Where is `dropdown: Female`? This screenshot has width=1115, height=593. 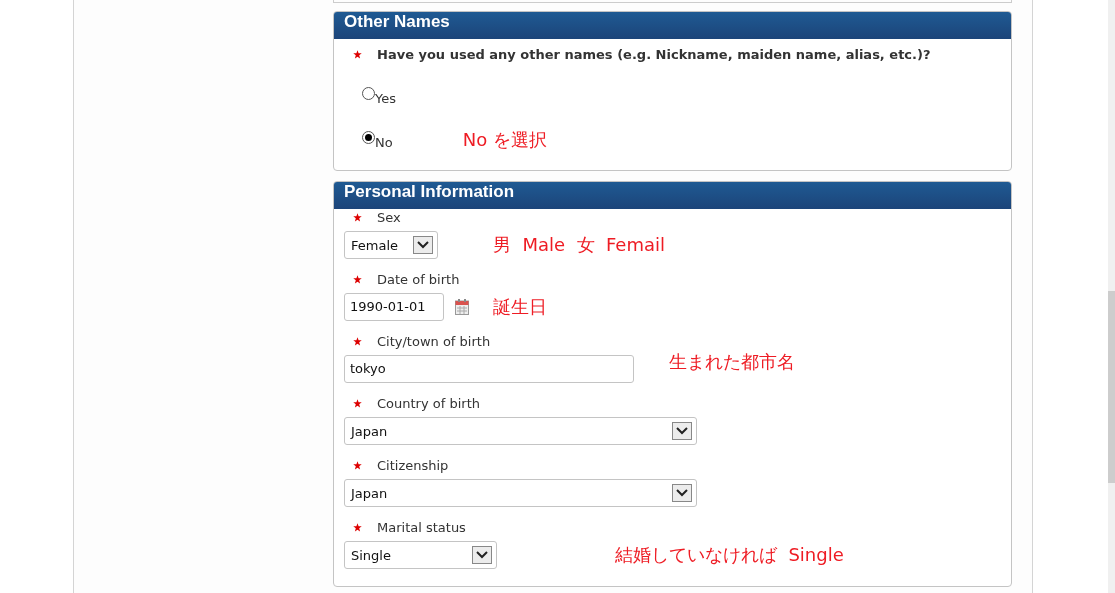 dropdown: Female is located at coordinates (391, 245).